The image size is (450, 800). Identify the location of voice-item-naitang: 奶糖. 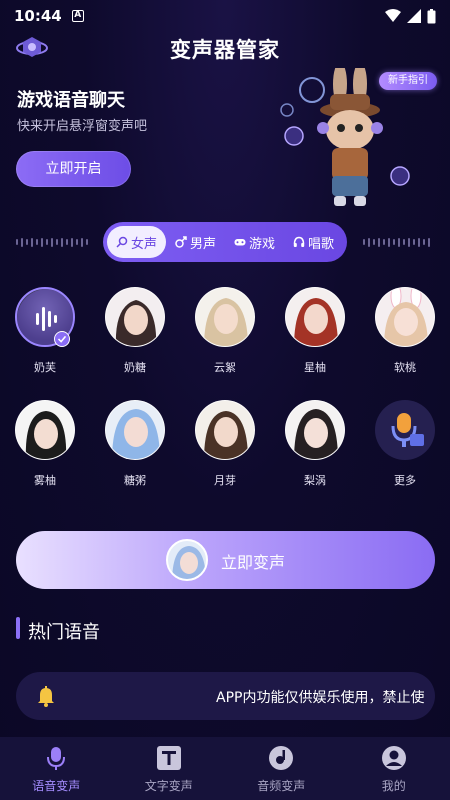
(135, 331).